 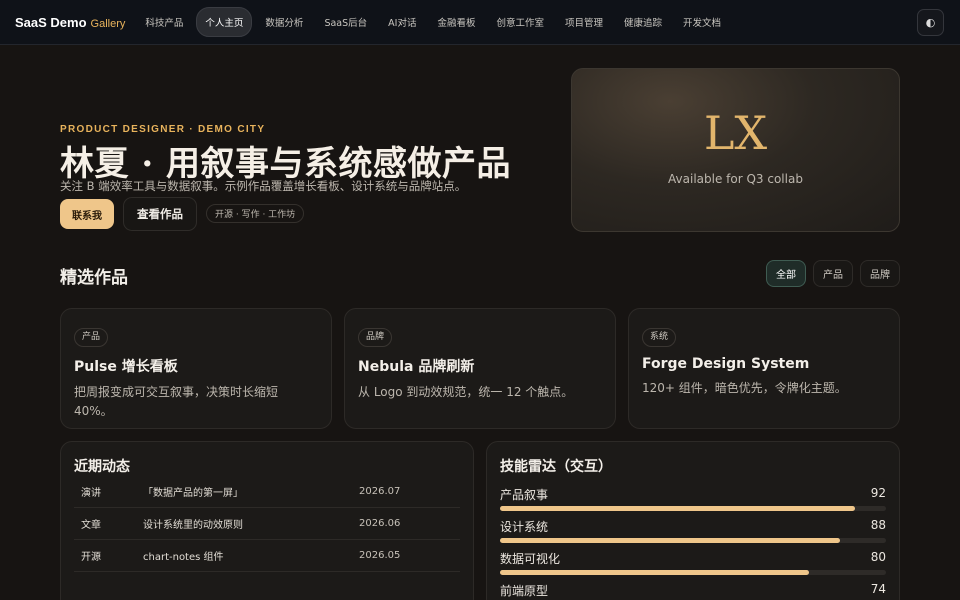 I want to click on brand-name: SaaS Demo, so click(x=51, y=22).